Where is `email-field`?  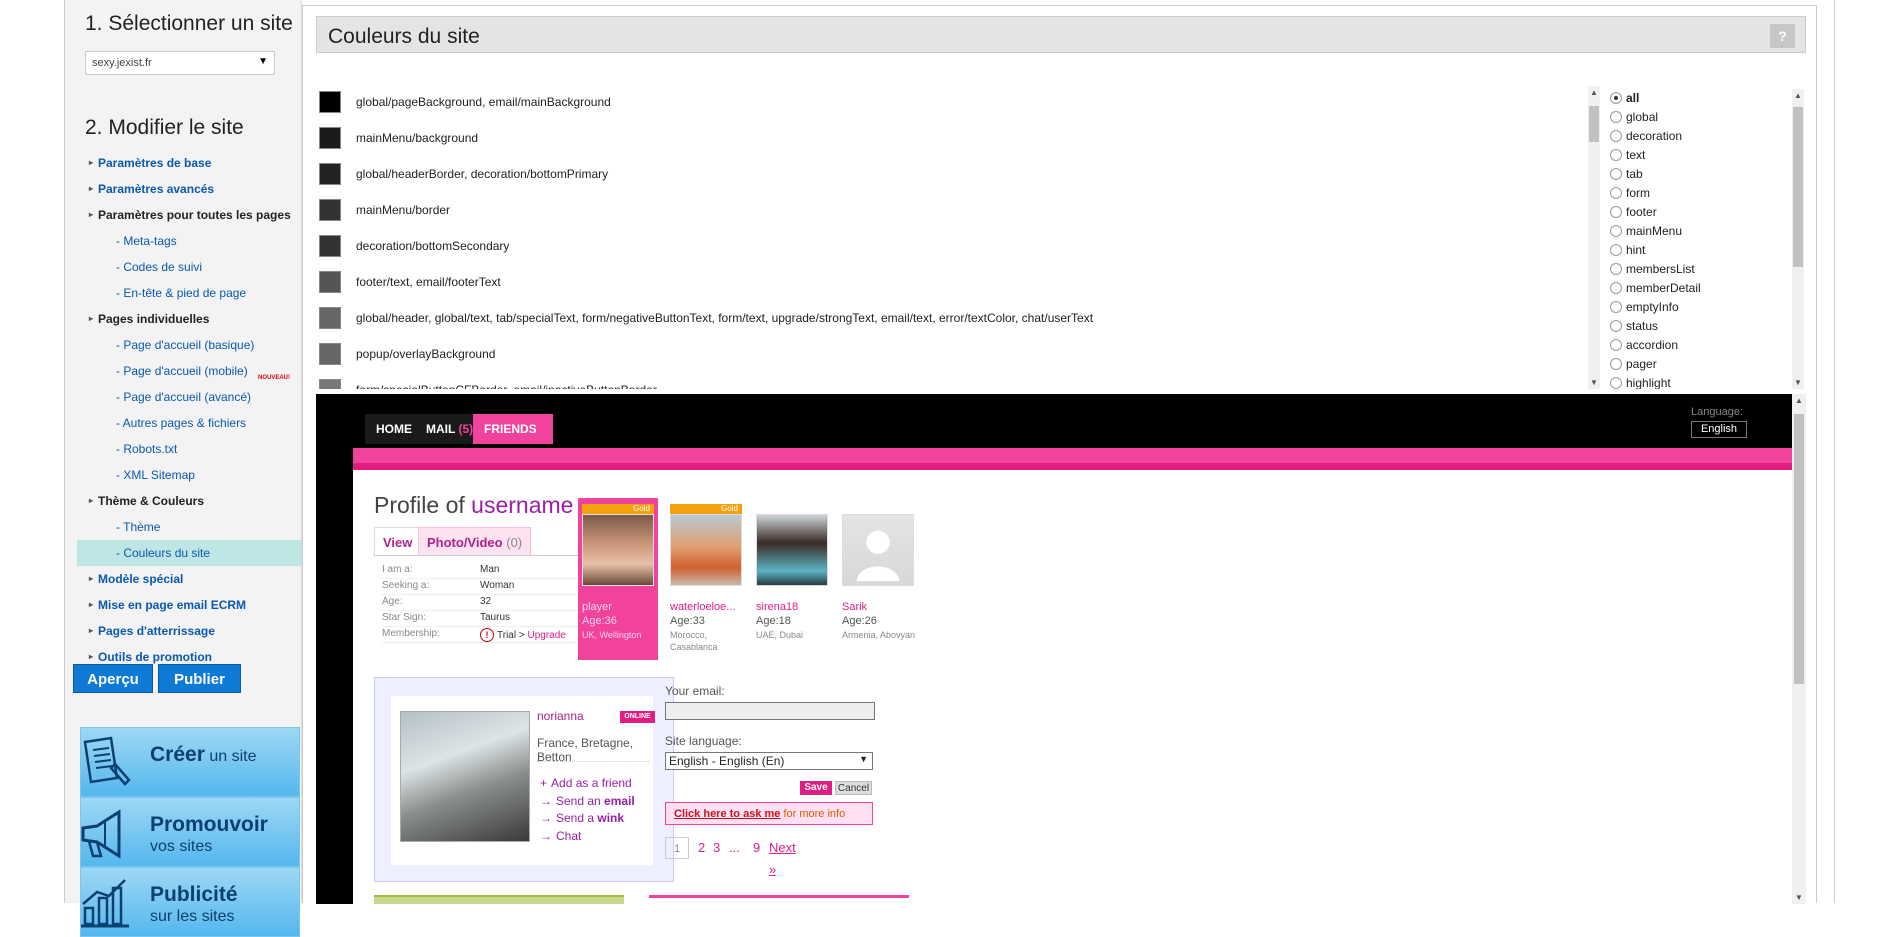 email-field is located at coordinates (770, 711).